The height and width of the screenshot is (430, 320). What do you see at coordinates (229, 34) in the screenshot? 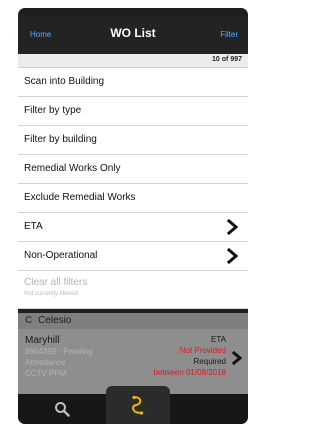
I see `filter-button: Filter` at bounding box center [229, 34].